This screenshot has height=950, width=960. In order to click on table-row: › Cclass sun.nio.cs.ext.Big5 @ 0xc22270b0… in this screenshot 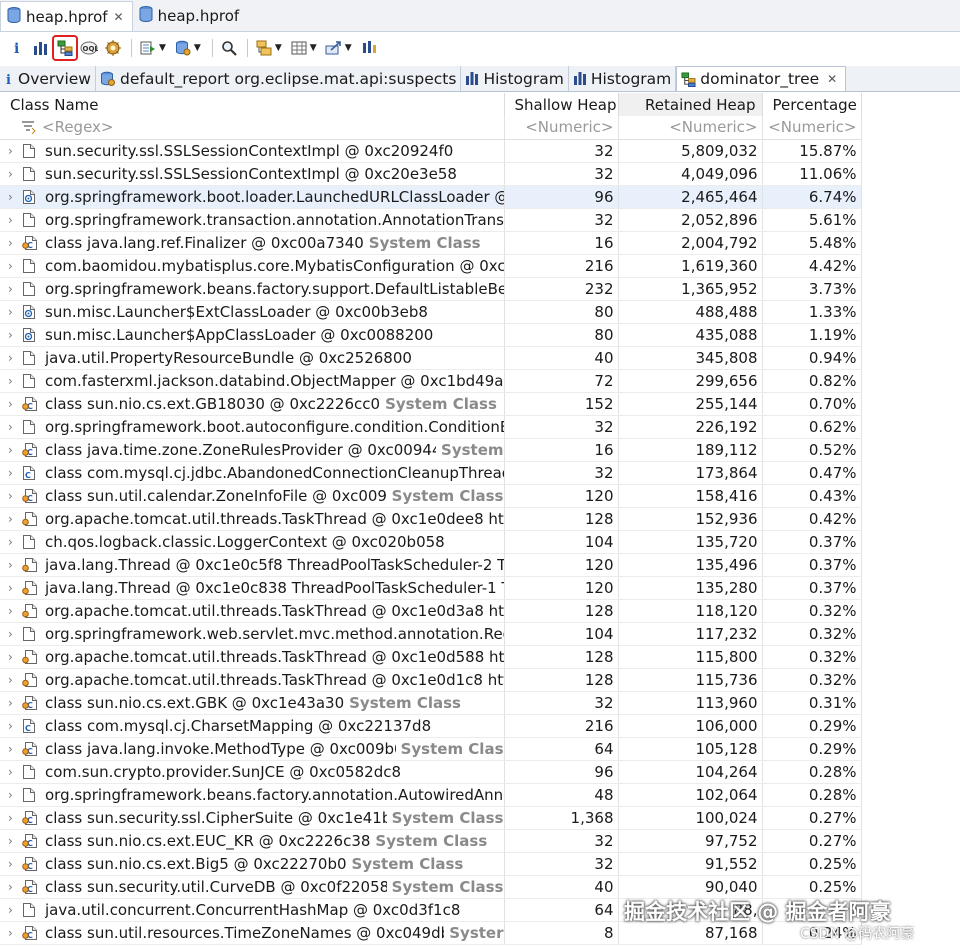, I will do `click(431, 864)`.